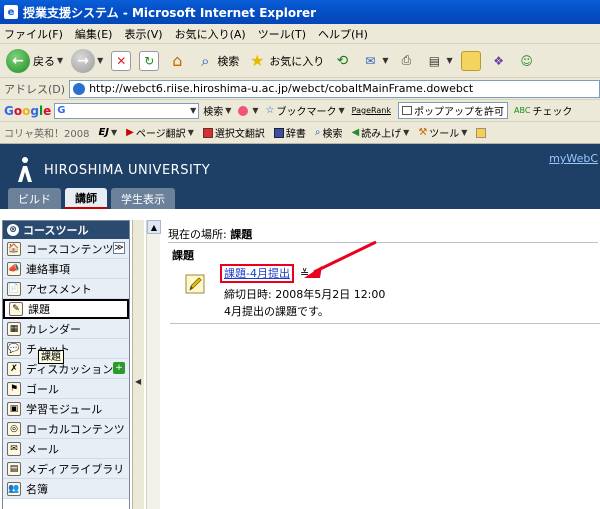  I want to click on role-tabs: ビルド 講師 学生表示, so click(93, 198).